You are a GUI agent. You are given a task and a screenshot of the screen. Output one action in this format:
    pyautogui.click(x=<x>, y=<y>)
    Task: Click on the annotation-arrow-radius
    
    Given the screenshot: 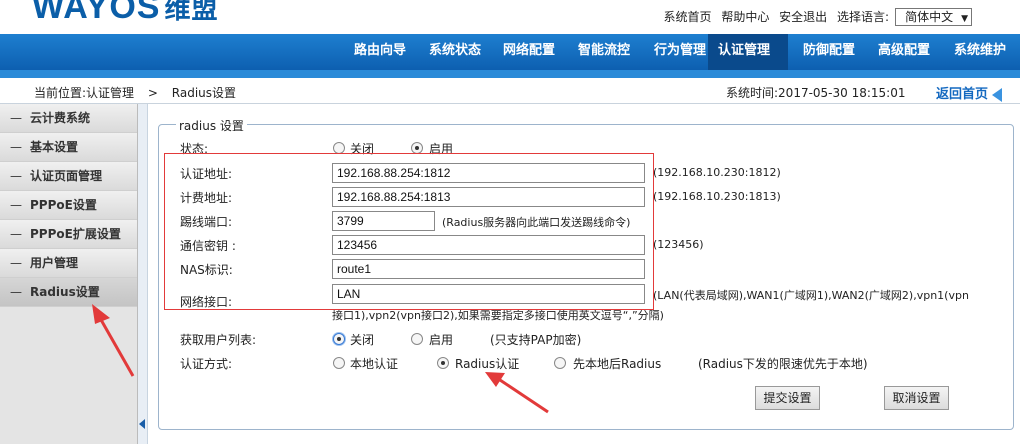 What is the action you would take?
    pyautogui.click(x=517, y=393)
    